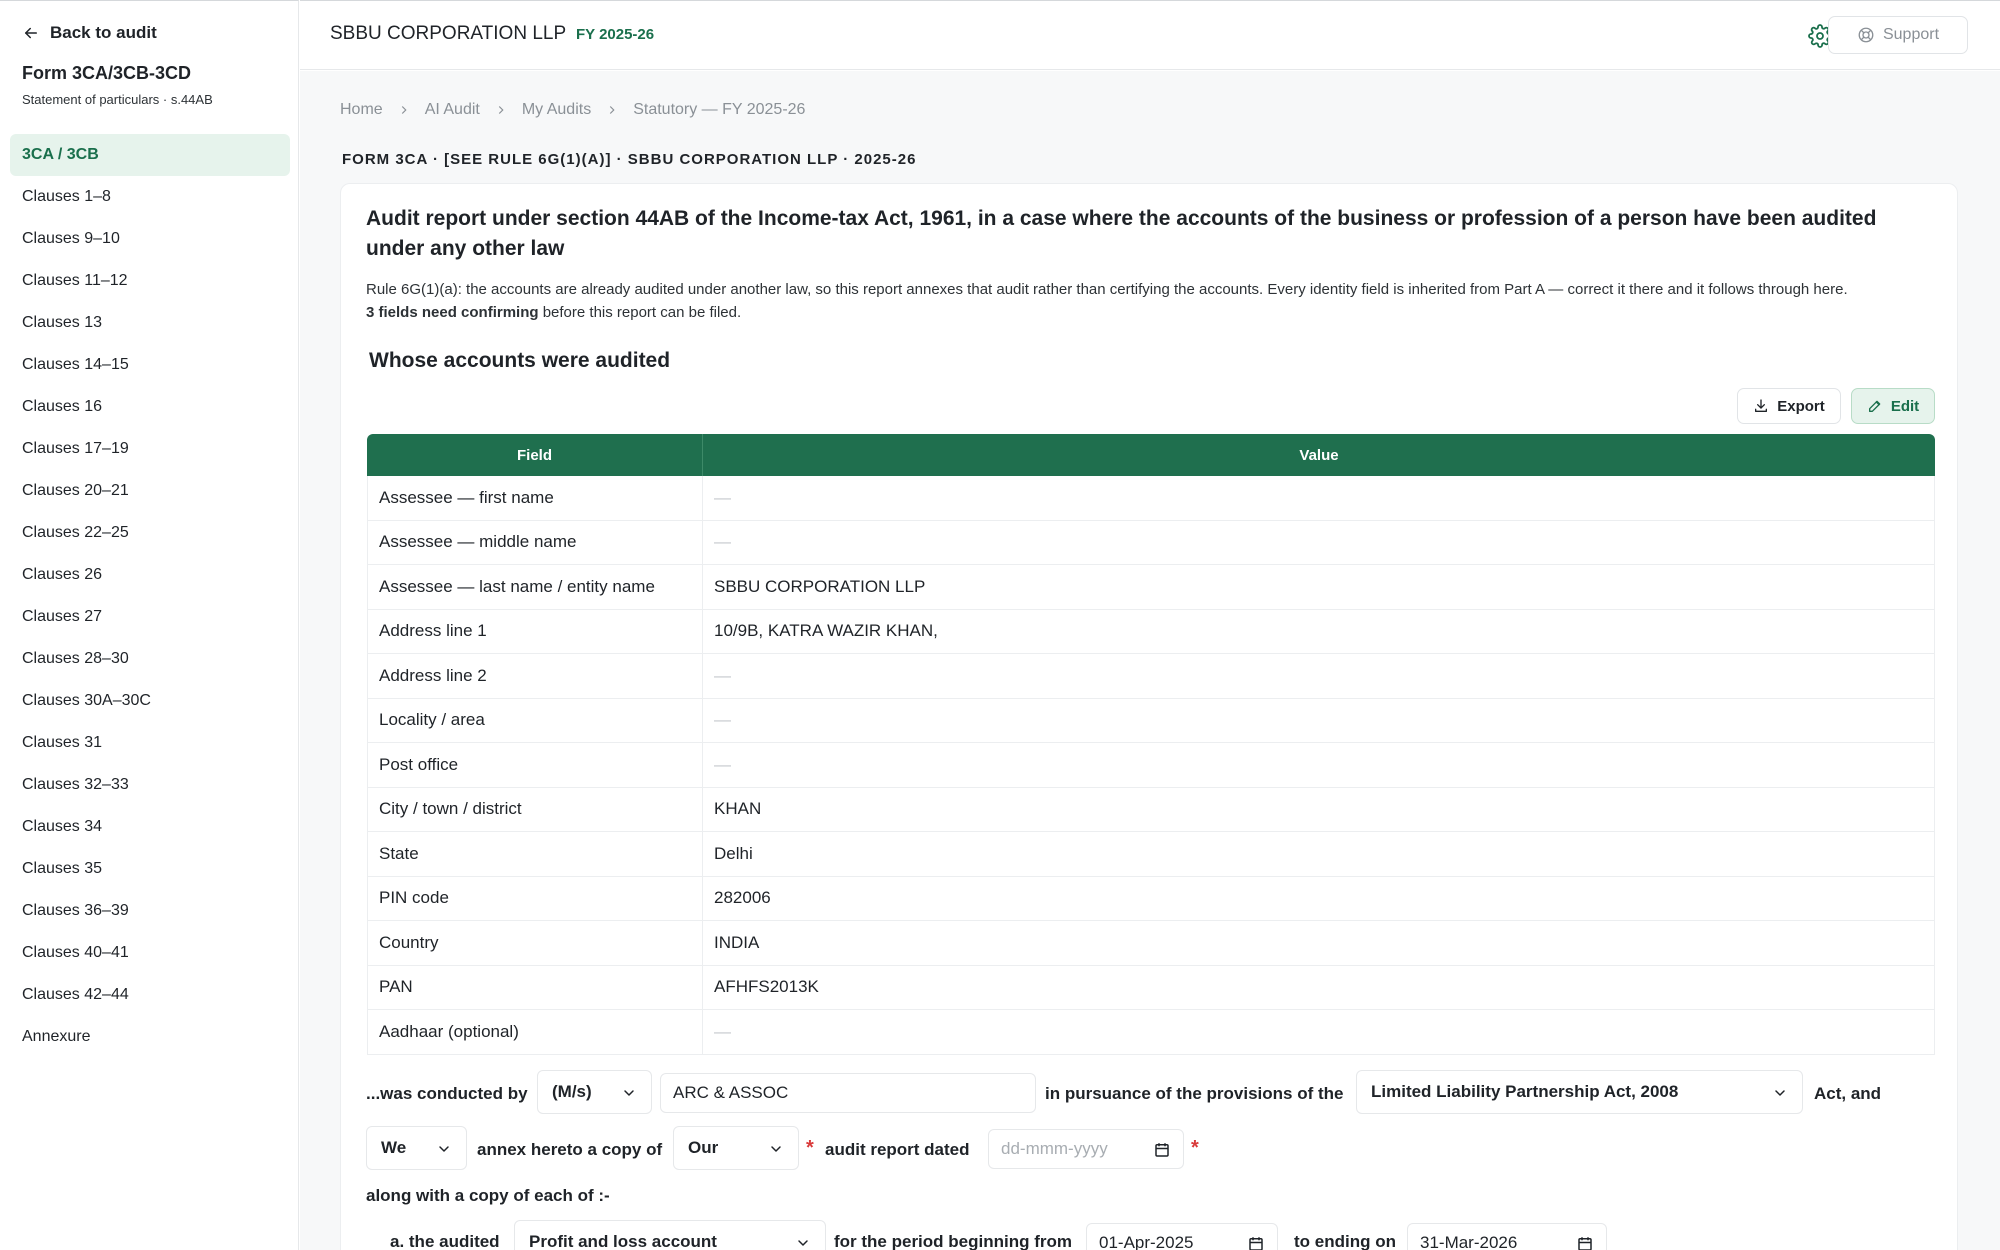 This screenshot has height=1250, width=2000. What do you see at coordinates (150, 575) in the screenshot?
I see `sidebar-item-clauses-26: Clauses 26` at bounding box center [150, 575].